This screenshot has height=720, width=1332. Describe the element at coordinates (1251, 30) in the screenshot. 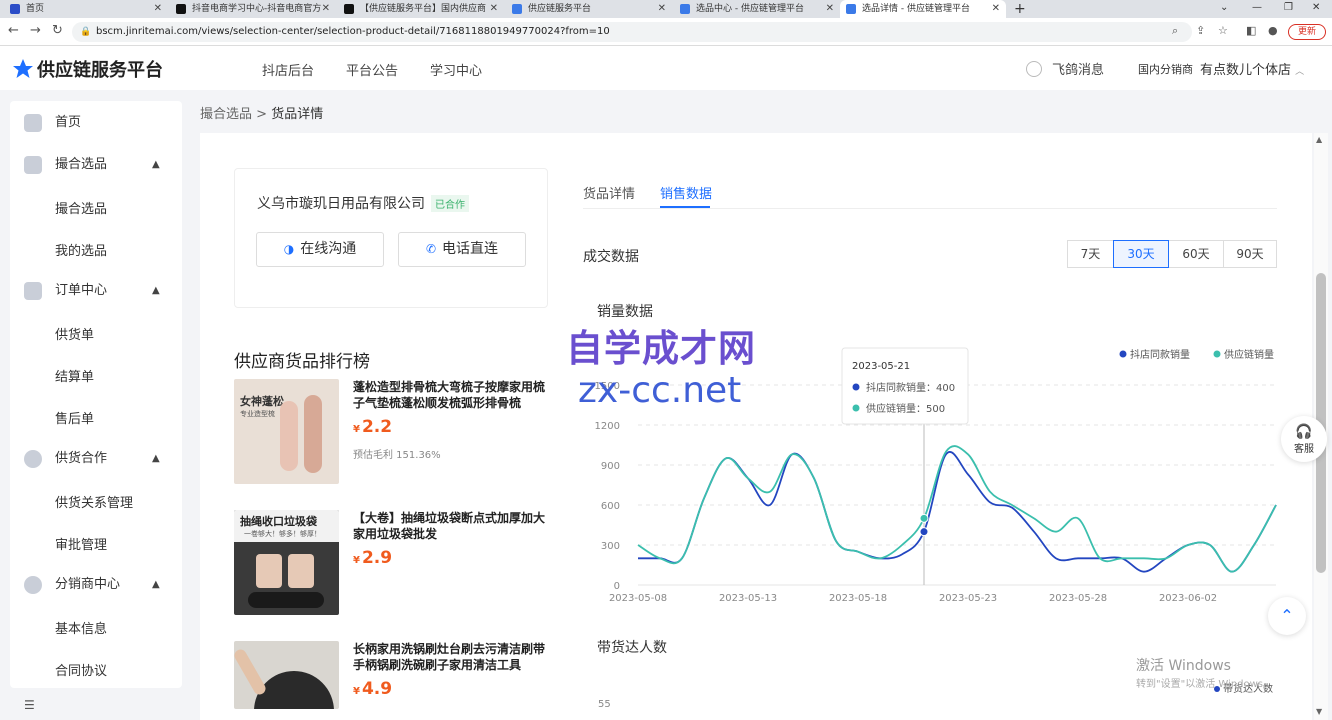

I see `sidepanel-icon: ◧` at that location.